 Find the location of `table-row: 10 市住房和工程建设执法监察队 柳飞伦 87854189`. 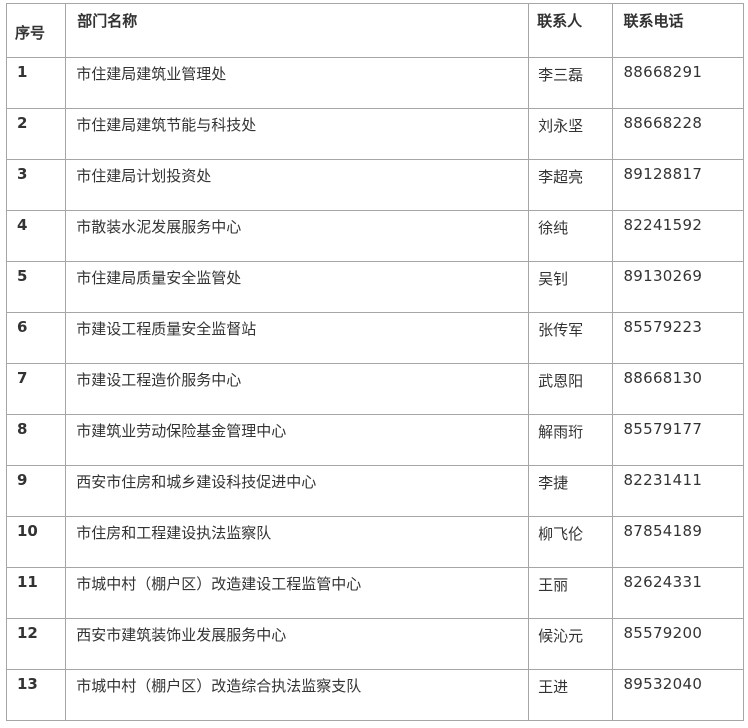

table-row: 10 市住房和工程建设执法监察队 柳飞伦 87854189 is located at coordinates (374, 542).